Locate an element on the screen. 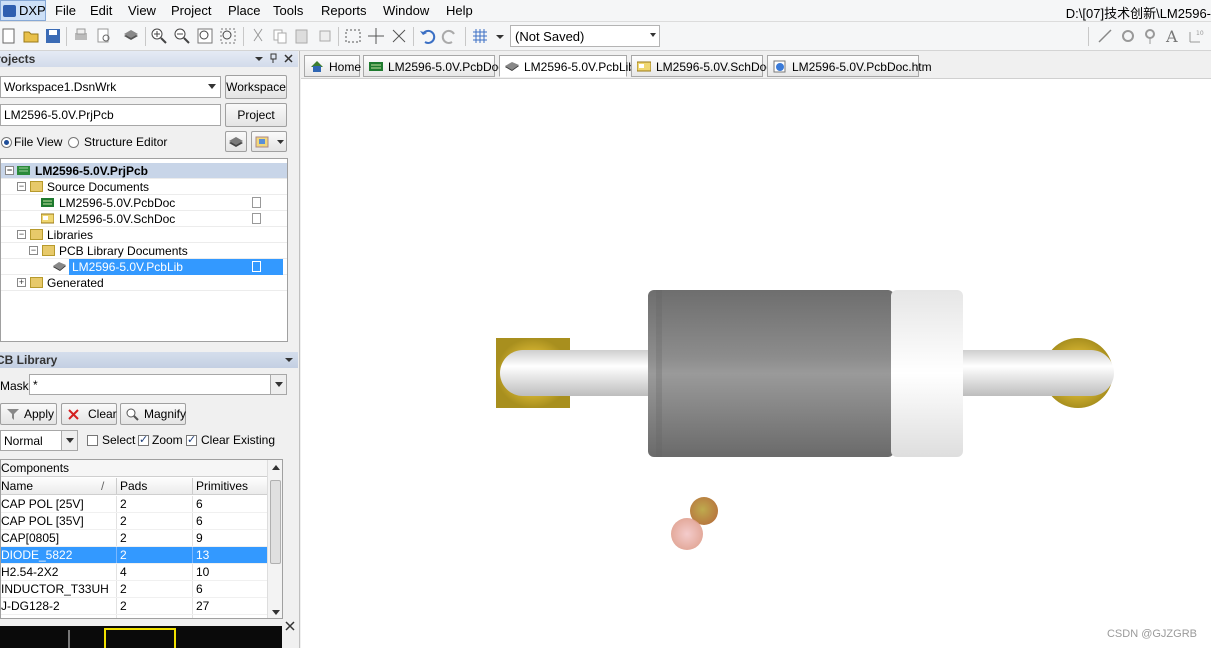 The height and width of the screenshot is (648, 1211). line-icon is located at coordinates (1105, 36).